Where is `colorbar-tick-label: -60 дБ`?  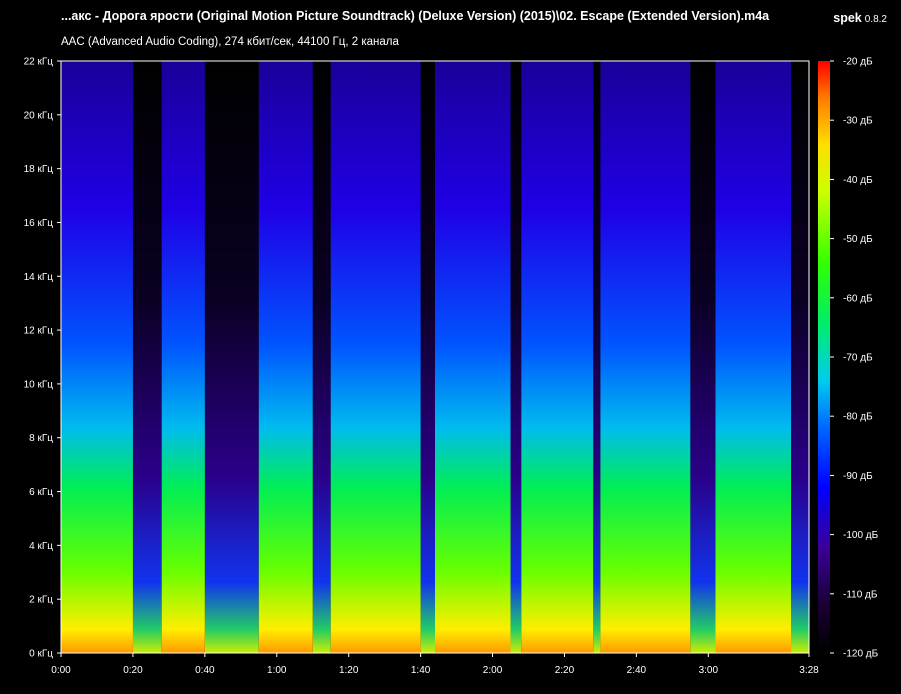
colorbar-tick-label: -60 дБ is located at coordinates (858, 298).